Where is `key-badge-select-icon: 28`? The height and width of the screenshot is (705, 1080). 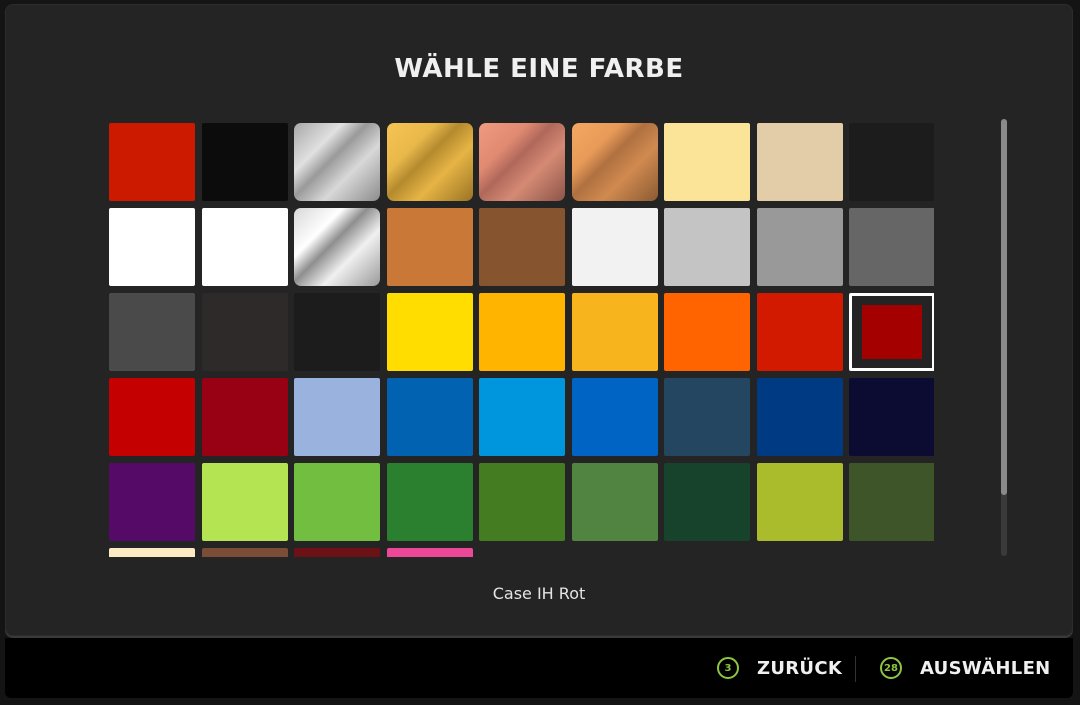 key-badge-select-icon: 28 is located at coordinates (891, 668).